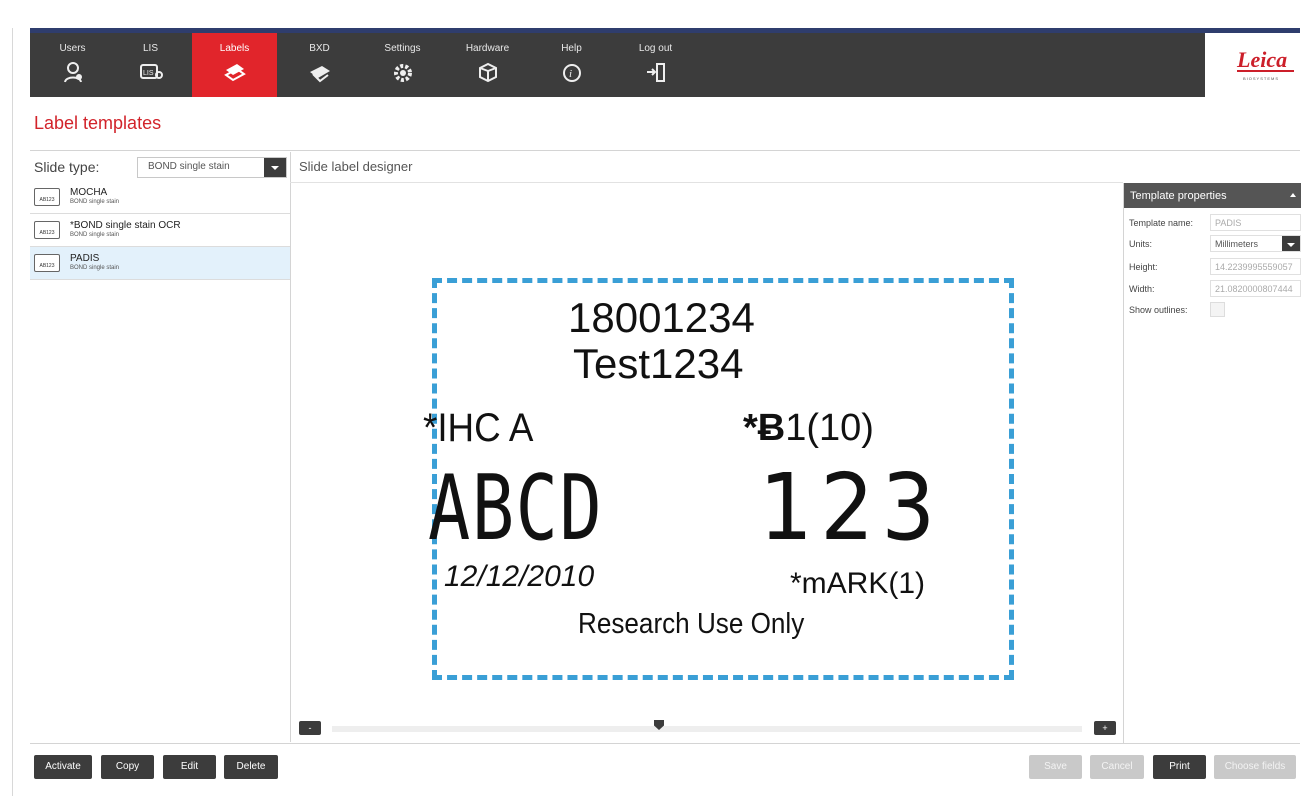  I want to click on cancel-button: Cancel, so click(1117, 767).